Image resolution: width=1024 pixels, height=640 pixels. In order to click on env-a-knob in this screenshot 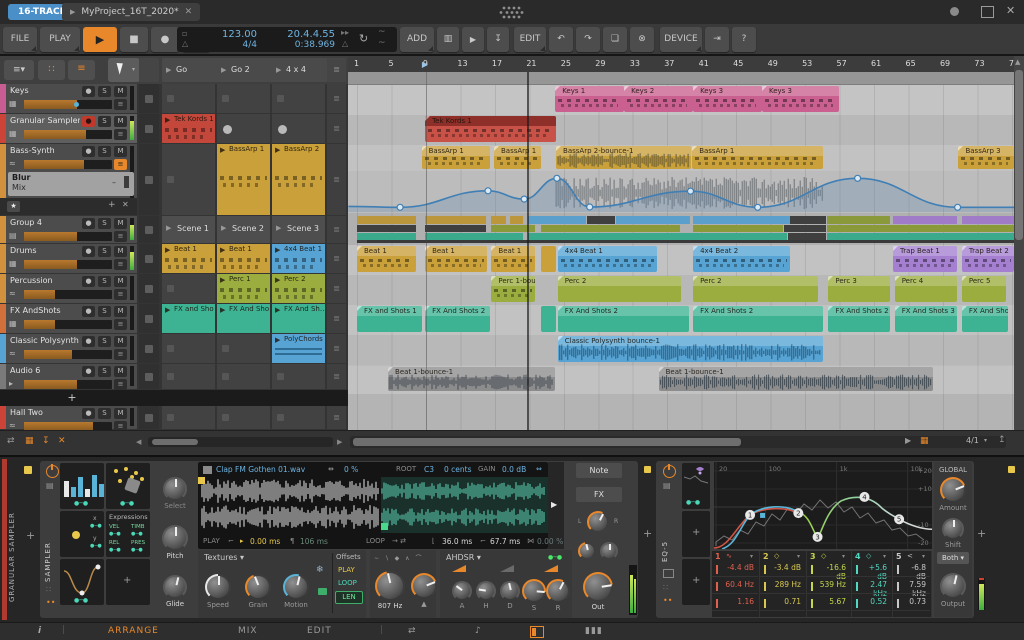, I will do `click(462, 591)`.